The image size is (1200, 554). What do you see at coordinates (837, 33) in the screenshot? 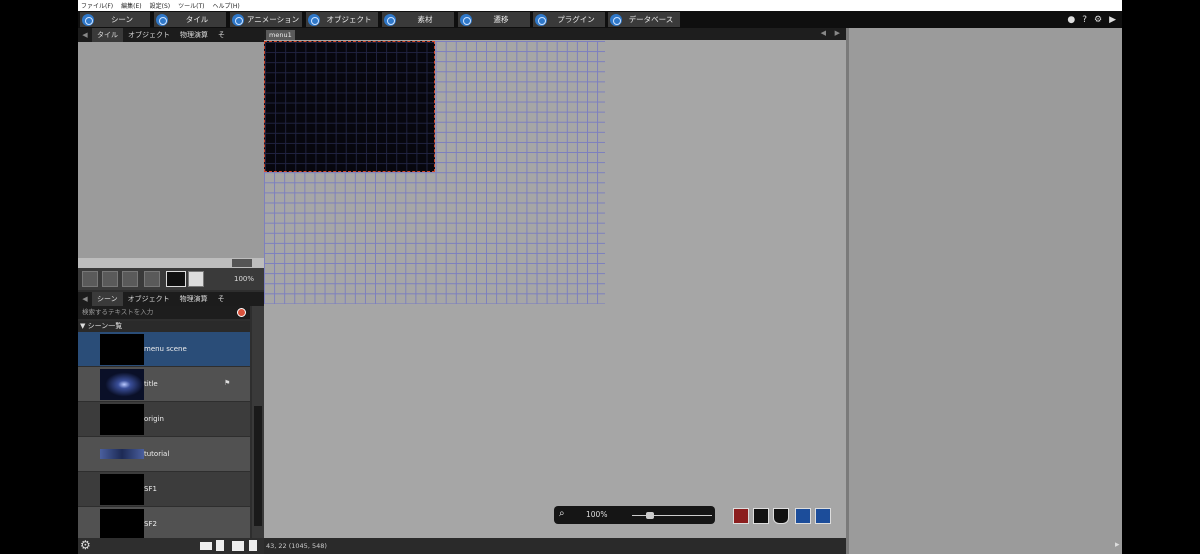
I see `tab-scroll-right-icon: ▶` at bounding box center [837, 33].